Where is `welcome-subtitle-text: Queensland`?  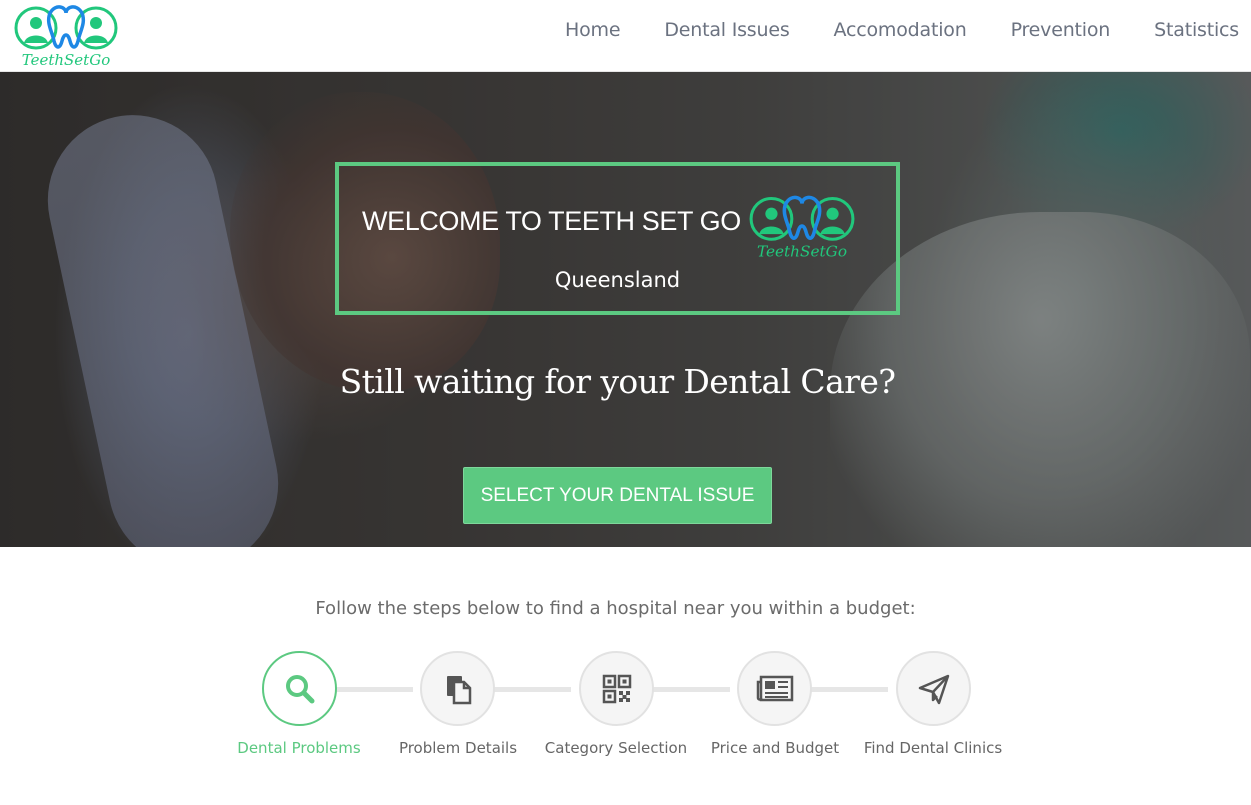 welcome-subtitle-text: Queensland is located at coordinates (617, 280).